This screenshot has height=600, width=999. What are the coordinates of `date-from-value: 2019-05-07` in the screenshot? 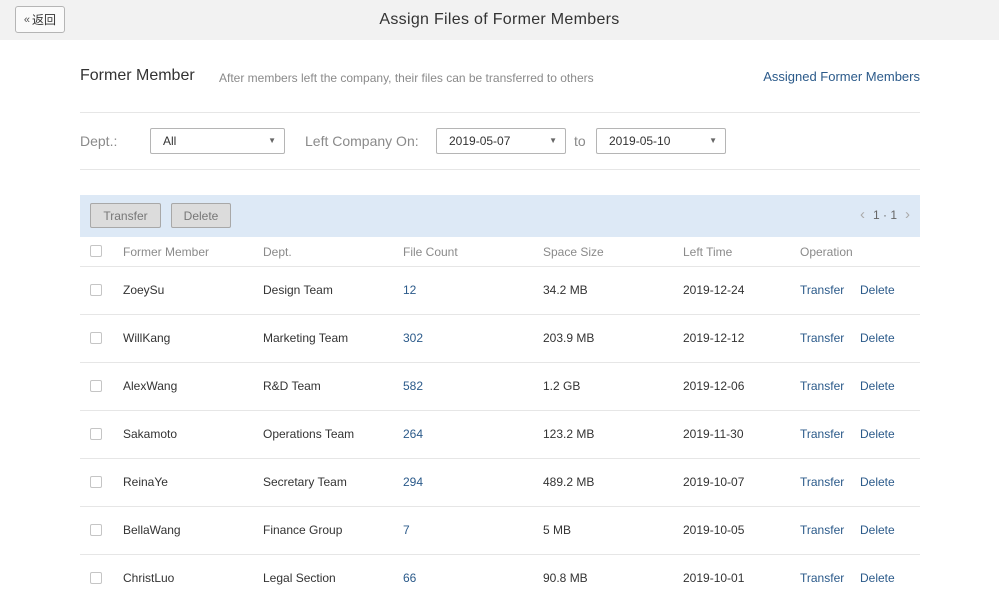 It's located at (480, 141).